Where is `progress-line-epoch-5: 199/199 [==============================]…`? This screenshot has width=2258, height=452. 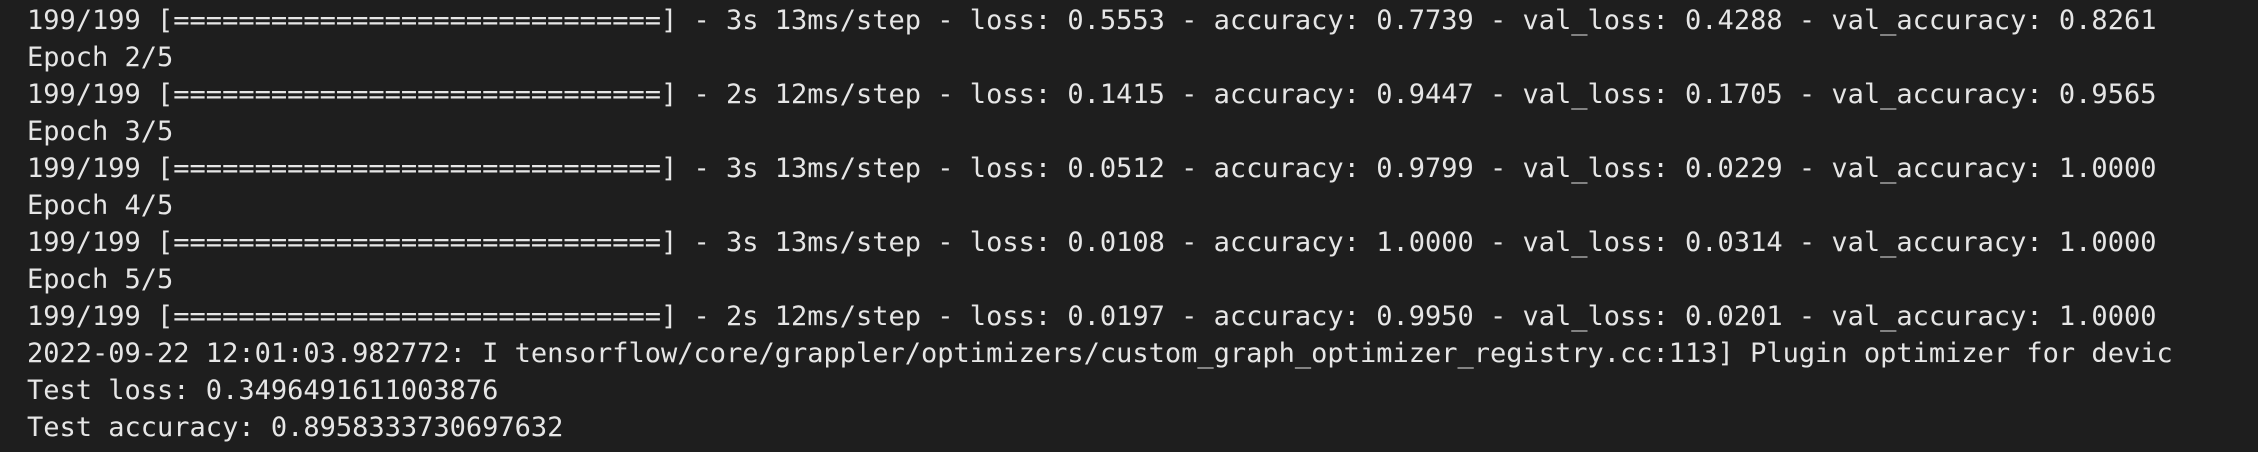
progress-line-epoch-5: 199/199 [==============================]… is located at coordinates (1092, 316).